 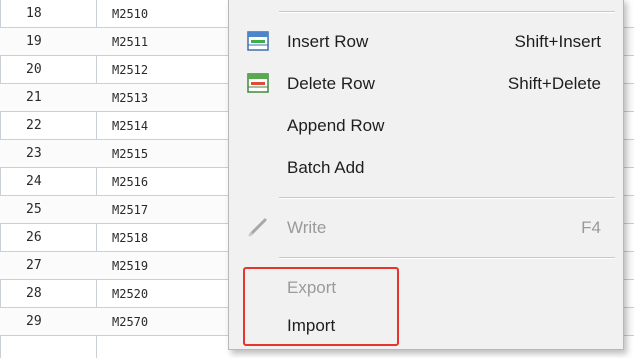 I want to click on row-number-cell: 25, so click(x=56, y=210).